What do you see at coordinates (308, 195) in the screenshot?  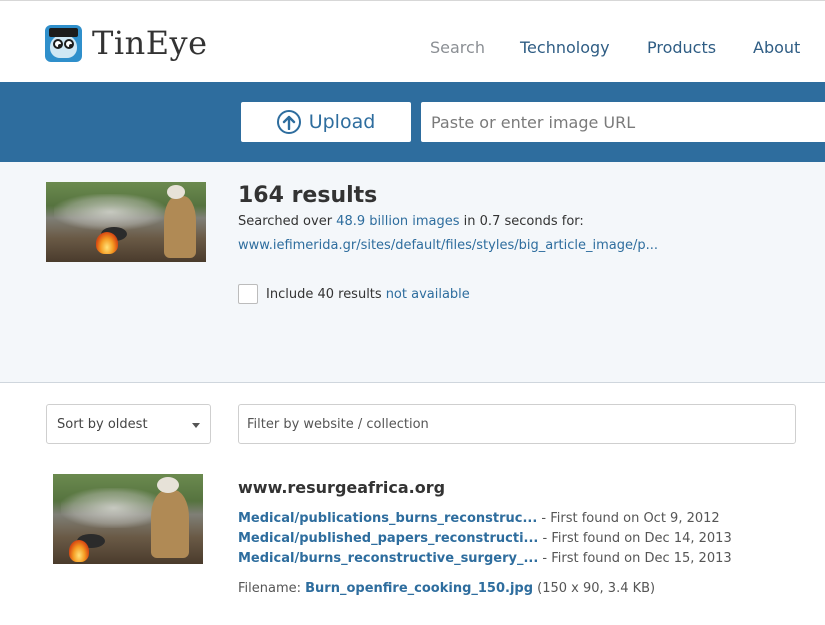 I see `result-count: 164 results` at bounding box center [308, 195].